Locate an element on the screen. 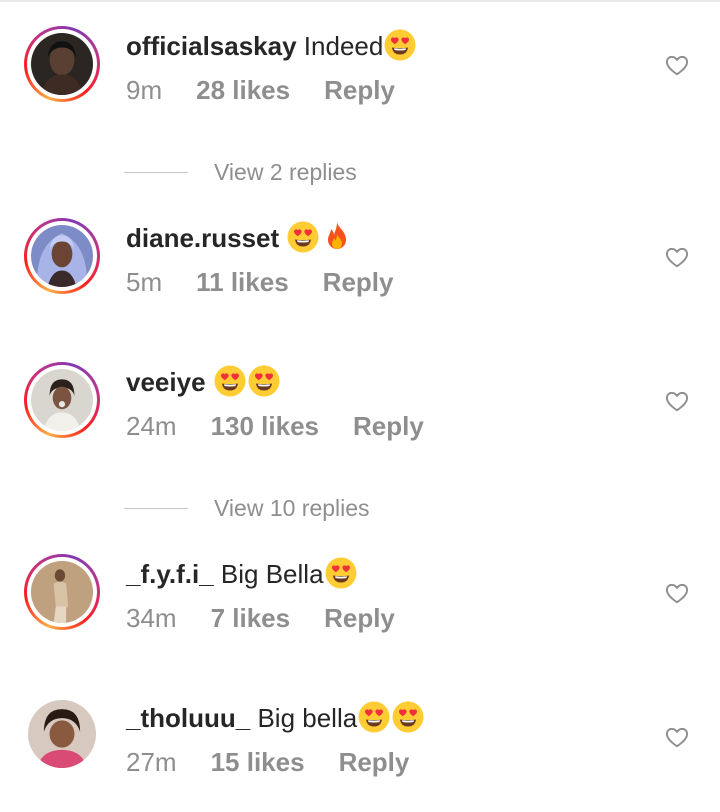 This screenshot has height=812, width=720. view-replies-label: View 10 replies is located at coordinates (292, 508).